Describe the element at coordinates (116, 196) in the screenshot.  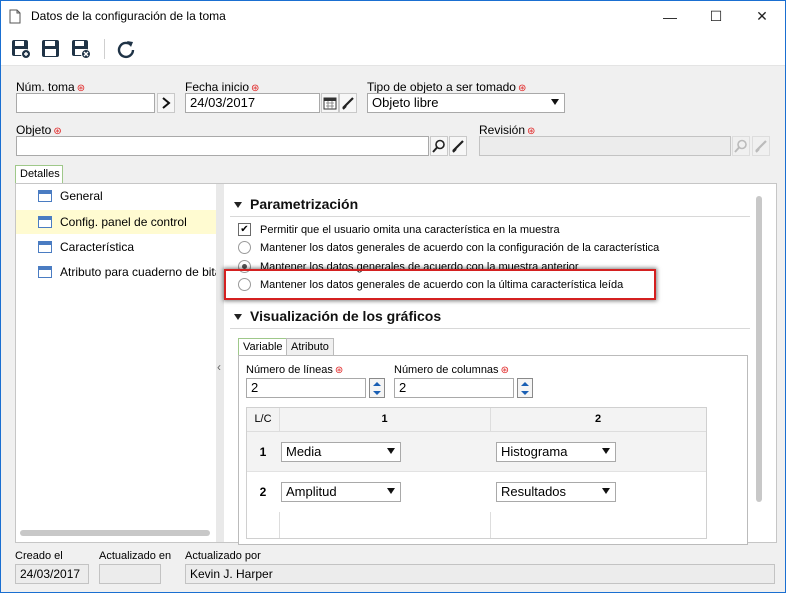
I see `sidebar-item-general: General` at that location.